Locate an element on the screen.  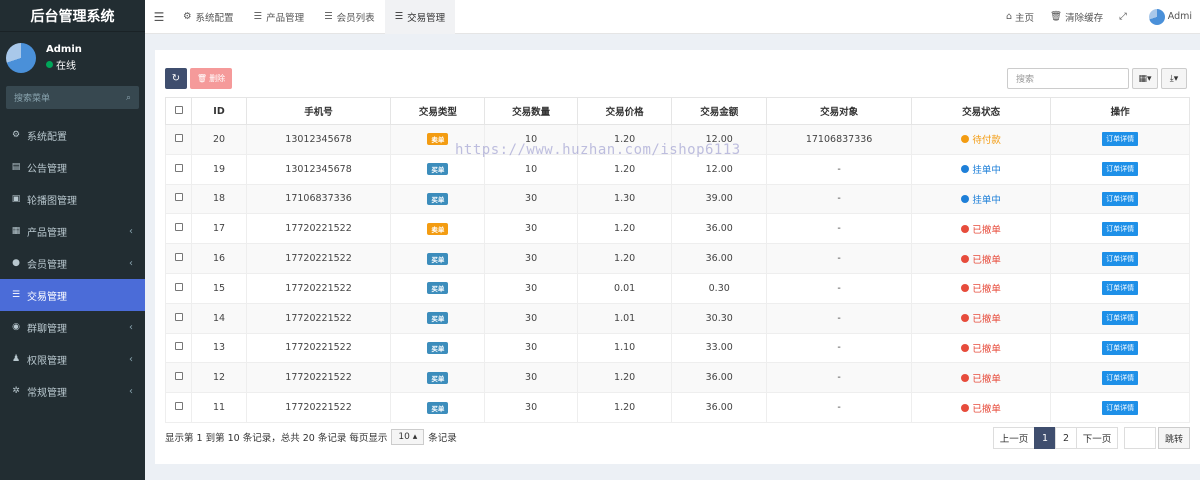
column-header: 交易价格 is located at coordinates (624, 111).